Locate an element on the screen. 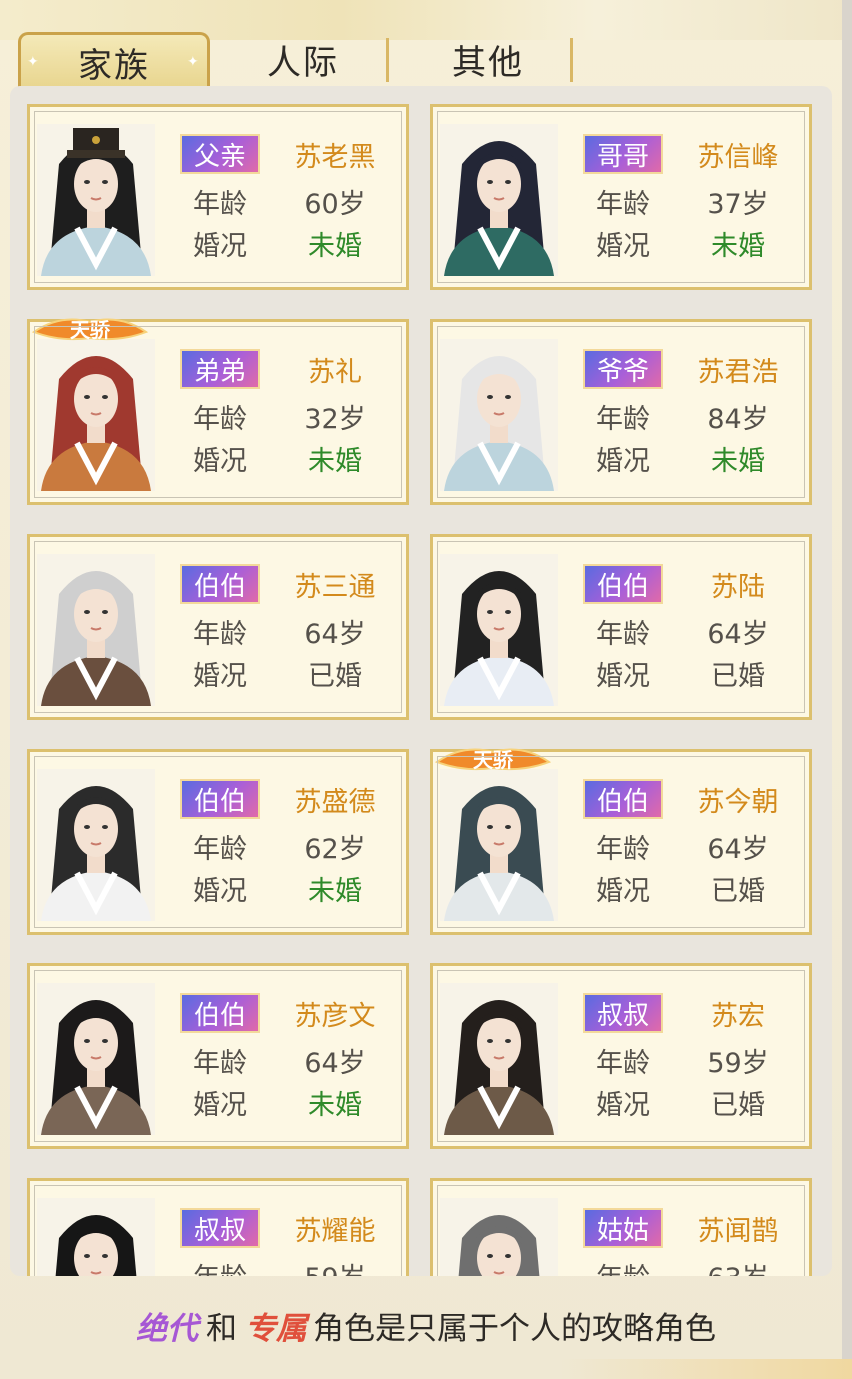 The image size is (852, 1379). footer-exclusive-label: 专属 is located at coordinates (276, 1328).